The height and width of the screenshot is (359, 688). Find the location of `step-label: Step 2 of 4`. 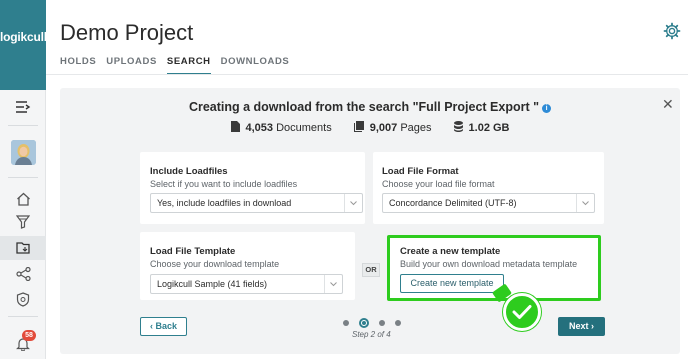

step-label: Step 2 of 4 is located at coordinates (371, 334).